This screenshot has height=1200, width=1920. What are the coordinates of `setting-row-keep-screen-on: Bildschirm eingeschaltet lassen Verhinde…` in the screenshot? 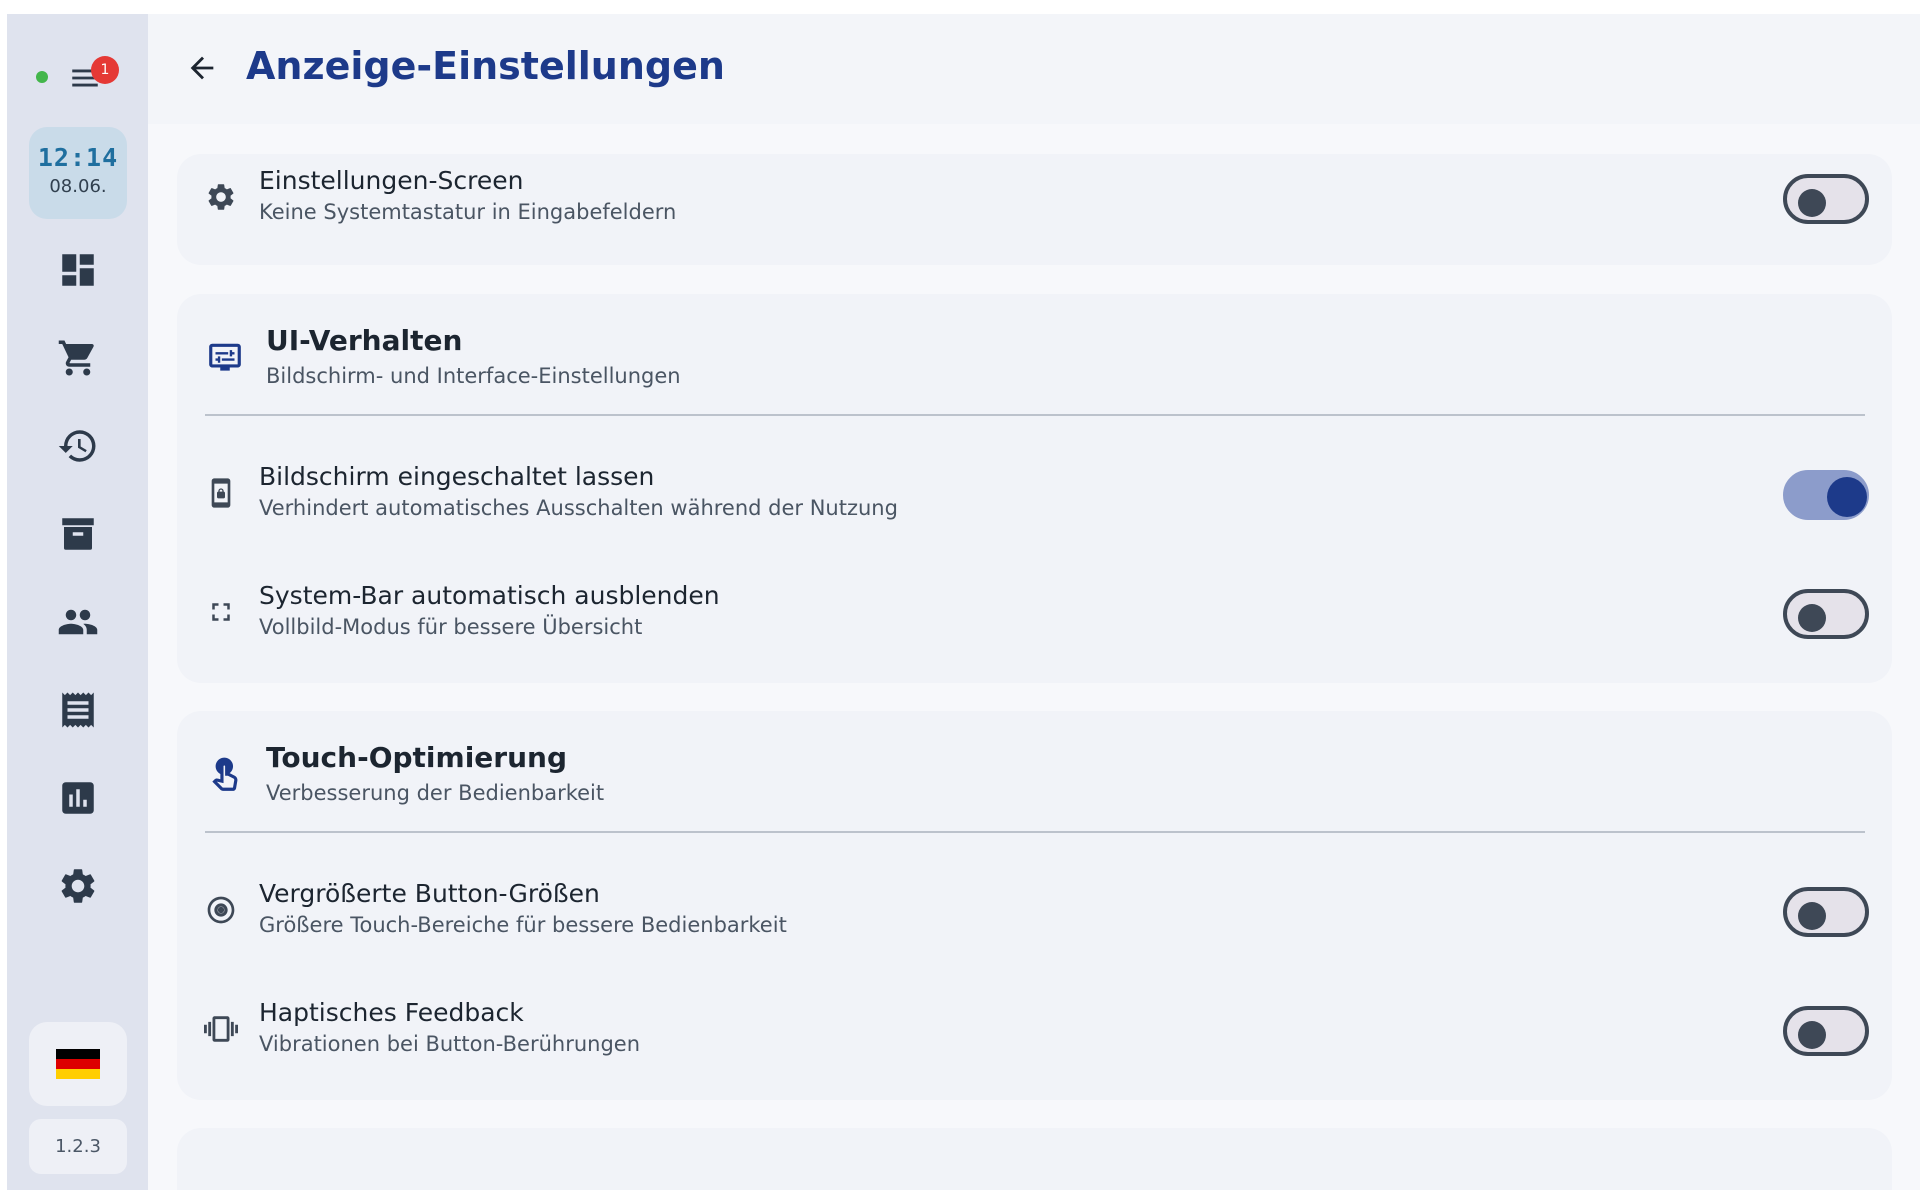 It's located at (1034, 495).